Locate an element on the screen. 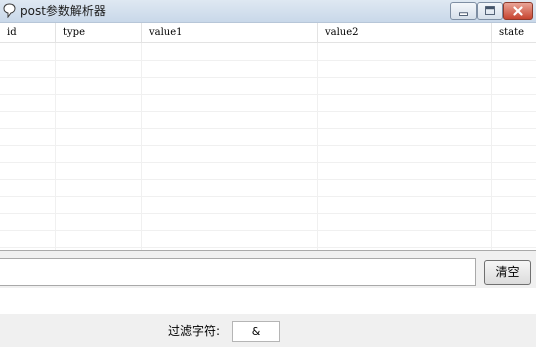 The height and width of the screenshot is (347, 536). clear-button: 清空 is located at coordinates (507, 272).